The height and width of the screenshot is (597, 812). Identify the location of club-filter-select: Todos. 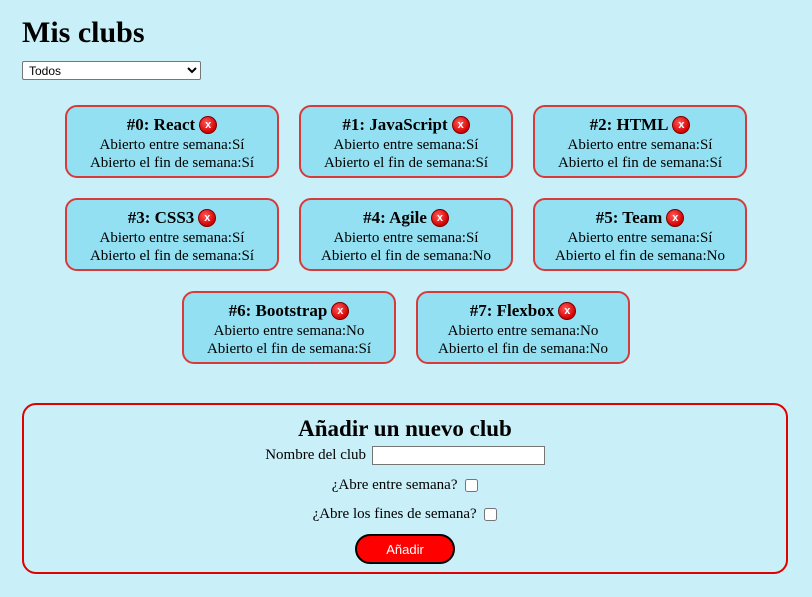
(111, 70).